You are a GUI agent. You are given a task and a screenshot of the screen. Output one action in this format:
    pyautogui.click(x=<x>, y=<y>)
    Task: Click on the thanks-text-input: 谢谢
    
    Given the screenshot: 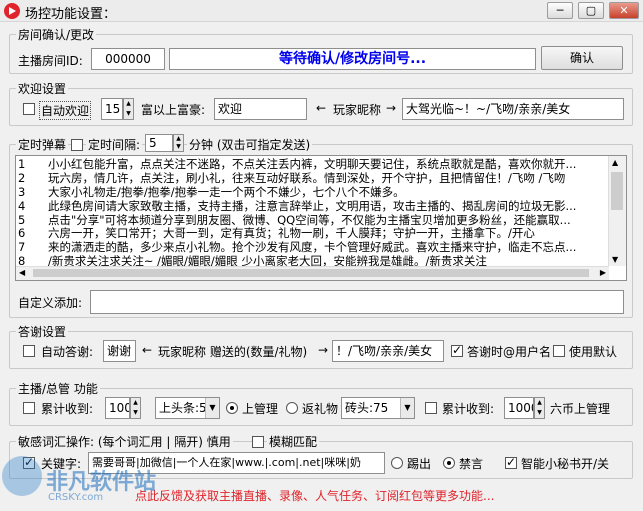 What is the action you would take?
    pyautogui.click(x=119, y=351)
    